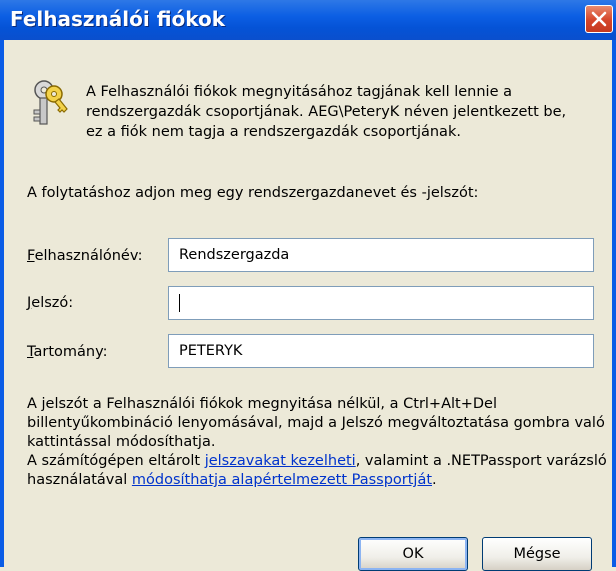 This screenshot has width=616, height=571. I want to click on password-field, so click(381, 303).